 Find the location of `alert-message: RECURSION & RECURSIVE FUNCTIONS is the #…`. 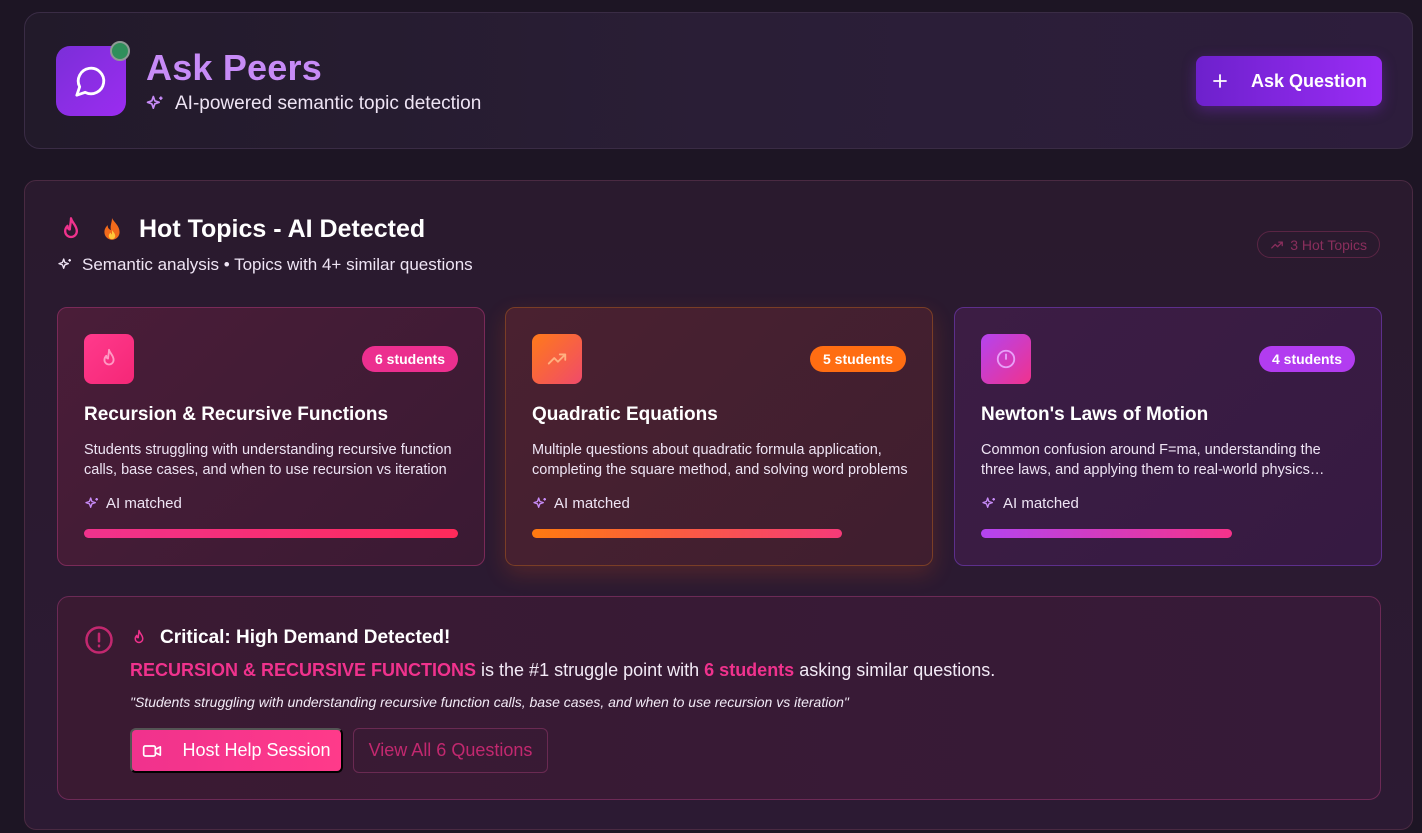

alert-message: RECURSION & RECURSIVE FUNCTIONS is the #… is located at coordinates (562, 670).